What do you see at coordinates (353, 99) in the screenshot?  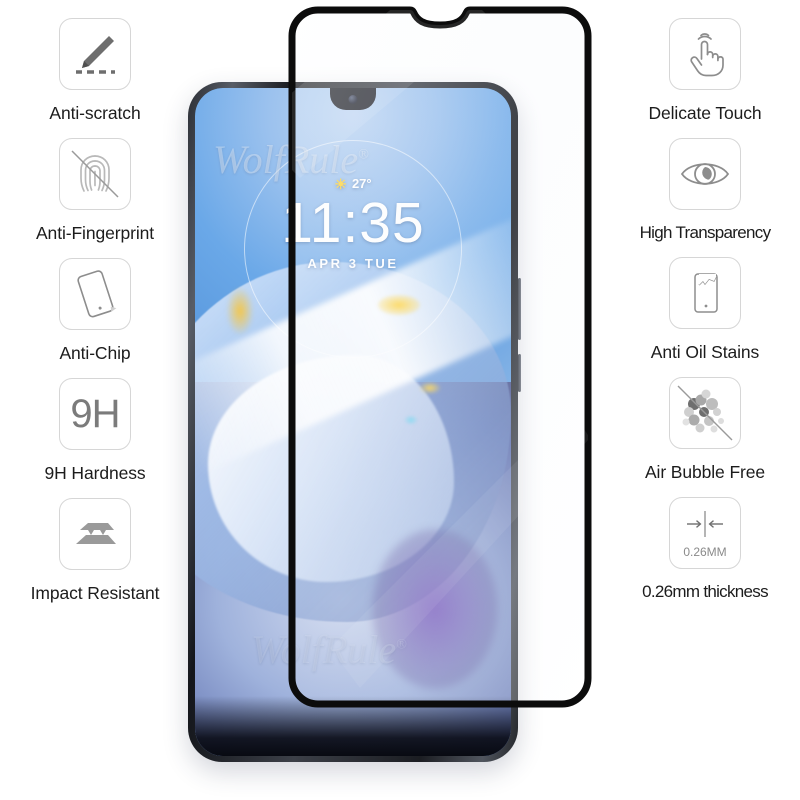 I see `front-camera-icon` at bounding box center [353, 99].